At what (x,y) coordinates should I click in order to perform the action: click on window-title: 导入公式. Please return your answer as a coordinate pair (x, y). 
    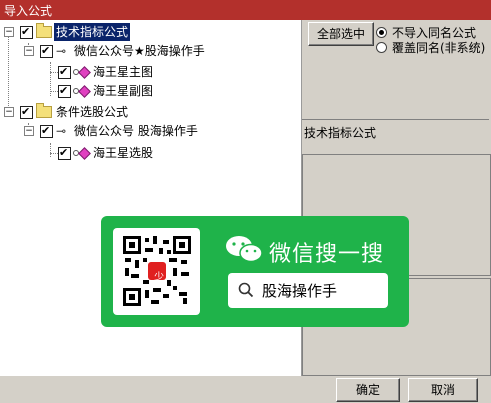
    Looking at the image, I should click on (28, 11).